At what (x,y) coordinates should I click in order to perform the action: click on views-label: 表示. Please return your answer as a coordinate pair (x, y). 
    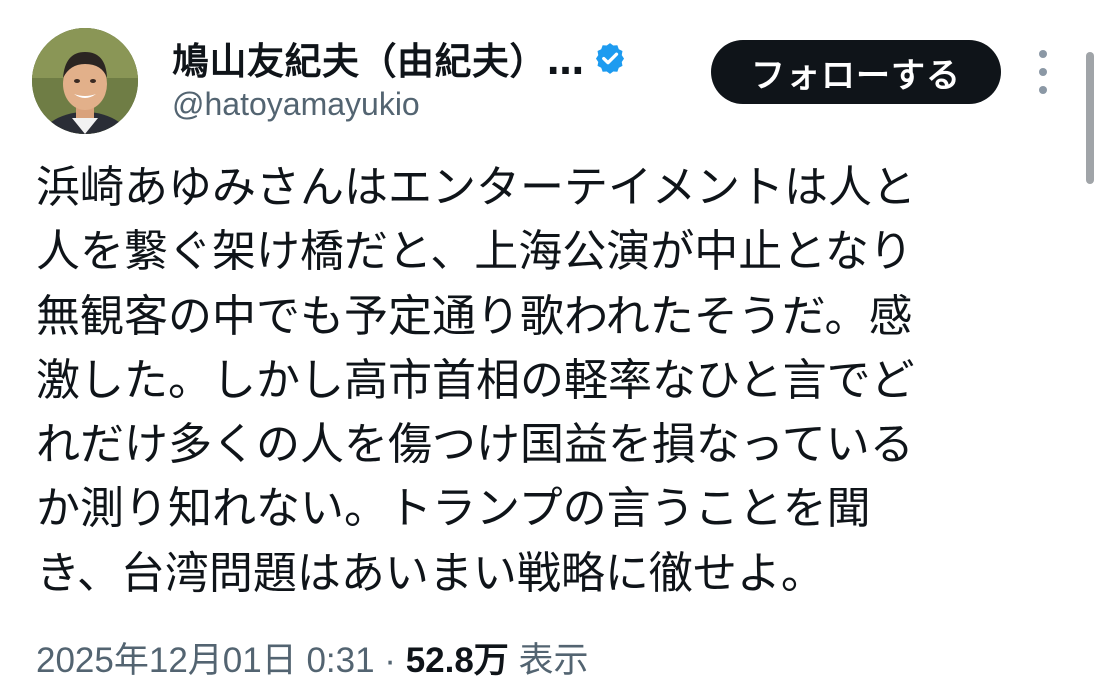
    Looking at the image, I should click on (548, 660).